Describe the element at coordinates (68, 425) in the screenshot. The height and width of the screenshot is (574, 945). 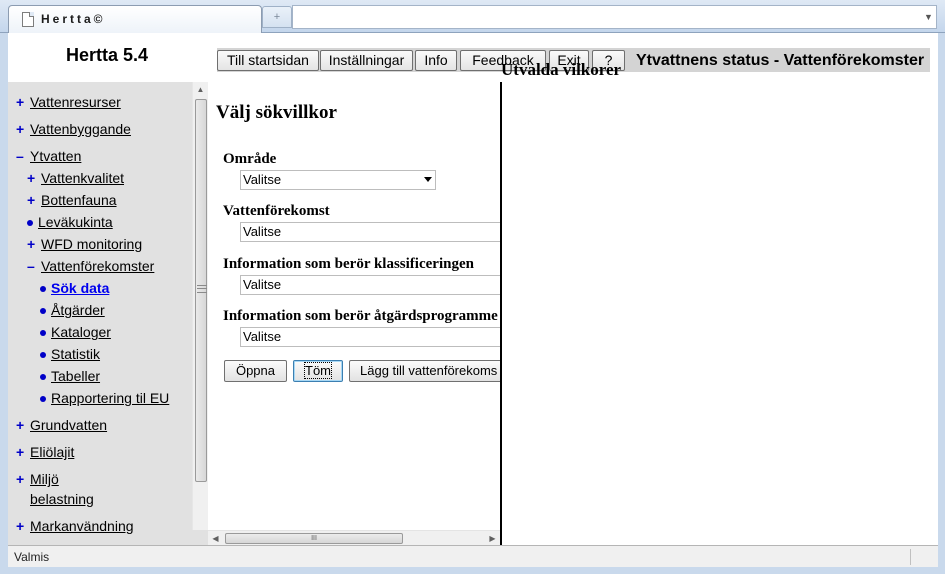
I see `sidebar-item-label: Grundvatten` at that location.